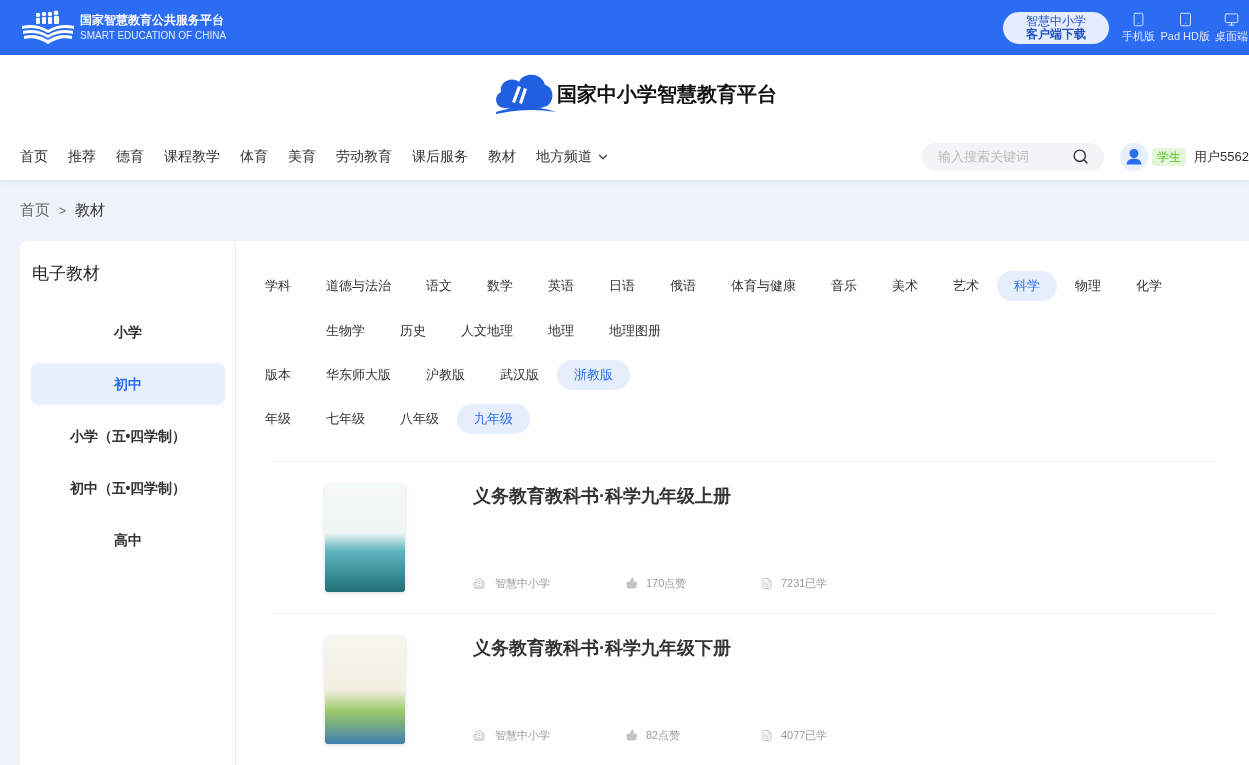 This screenshot has width=1249, height=765. Describe the element at coordinates (650, 648) in the screenshot. I see `book-title: 义务教育教科书·科学九年级下册` at that location.